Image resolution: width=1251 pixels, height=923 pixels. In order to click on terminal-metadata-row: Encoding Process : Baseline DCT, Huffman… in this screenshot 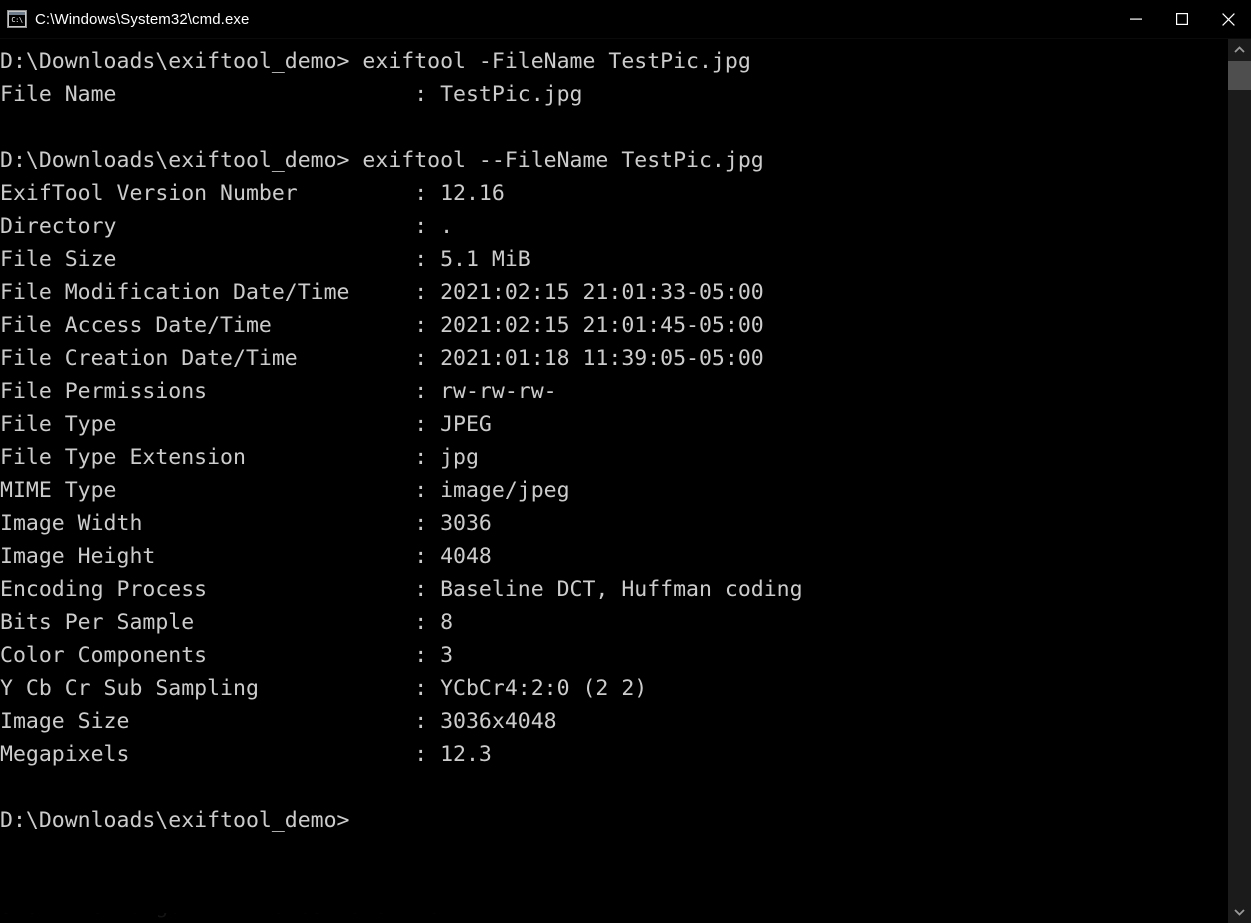, I will do `click(401, 589)`.